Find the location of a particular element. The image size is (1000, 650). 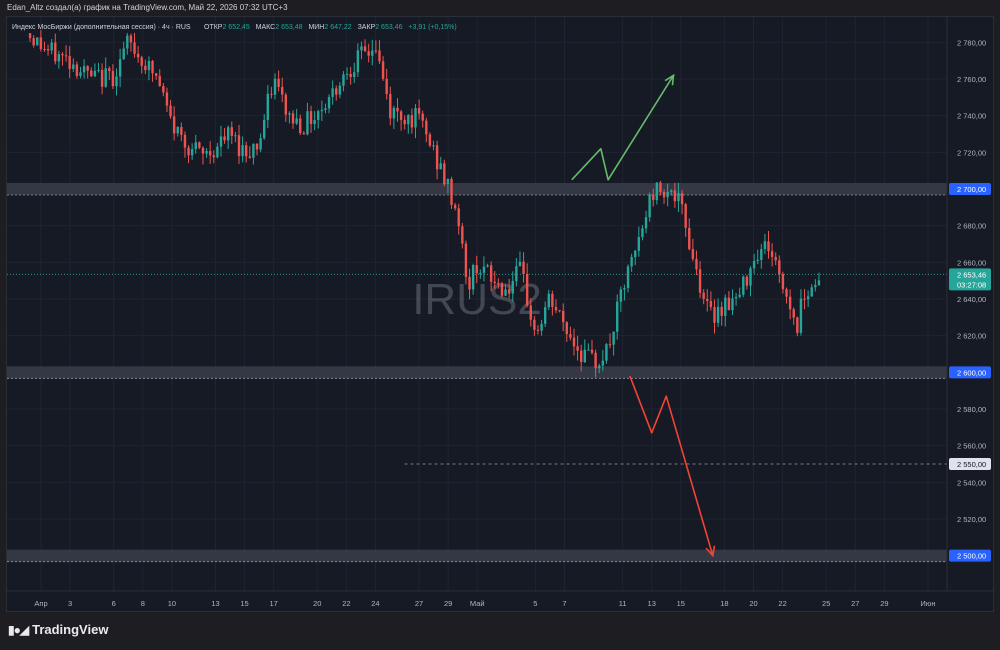

price-axis-panel is located at coordinates (970, 304).